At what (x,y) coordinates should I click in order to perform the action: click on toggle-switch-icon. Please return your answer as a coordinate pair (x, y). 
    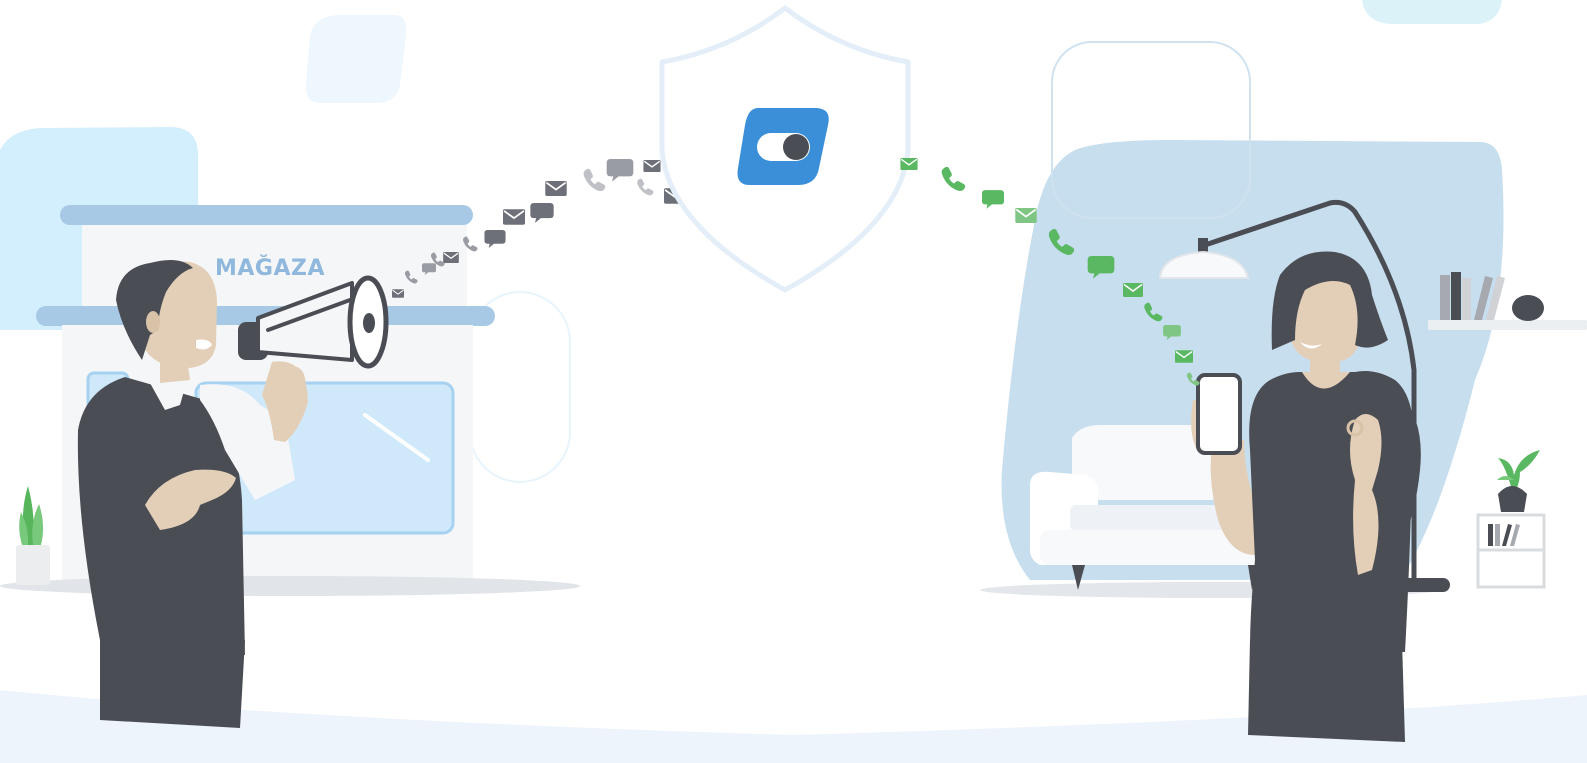
    Looking at the image, I should click on (783, 146).